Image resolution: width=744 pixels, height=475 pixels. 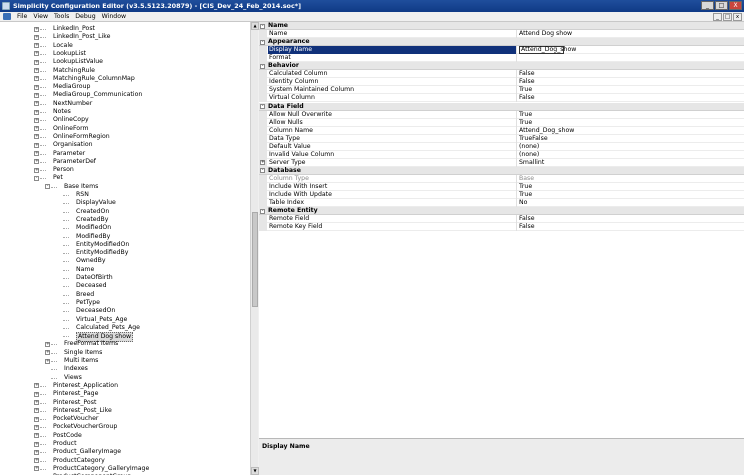 What do you see at coordinates (125, 253) in the screenshot?
I see `tree-item: EntityModifiedBy` at bounding box center [125, 253].